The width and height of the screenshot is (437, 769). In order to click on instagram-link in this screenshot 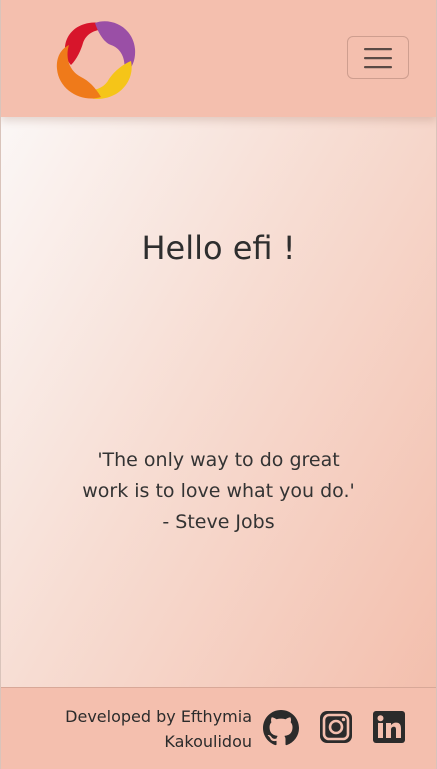, I will do `click(337, 728)`.